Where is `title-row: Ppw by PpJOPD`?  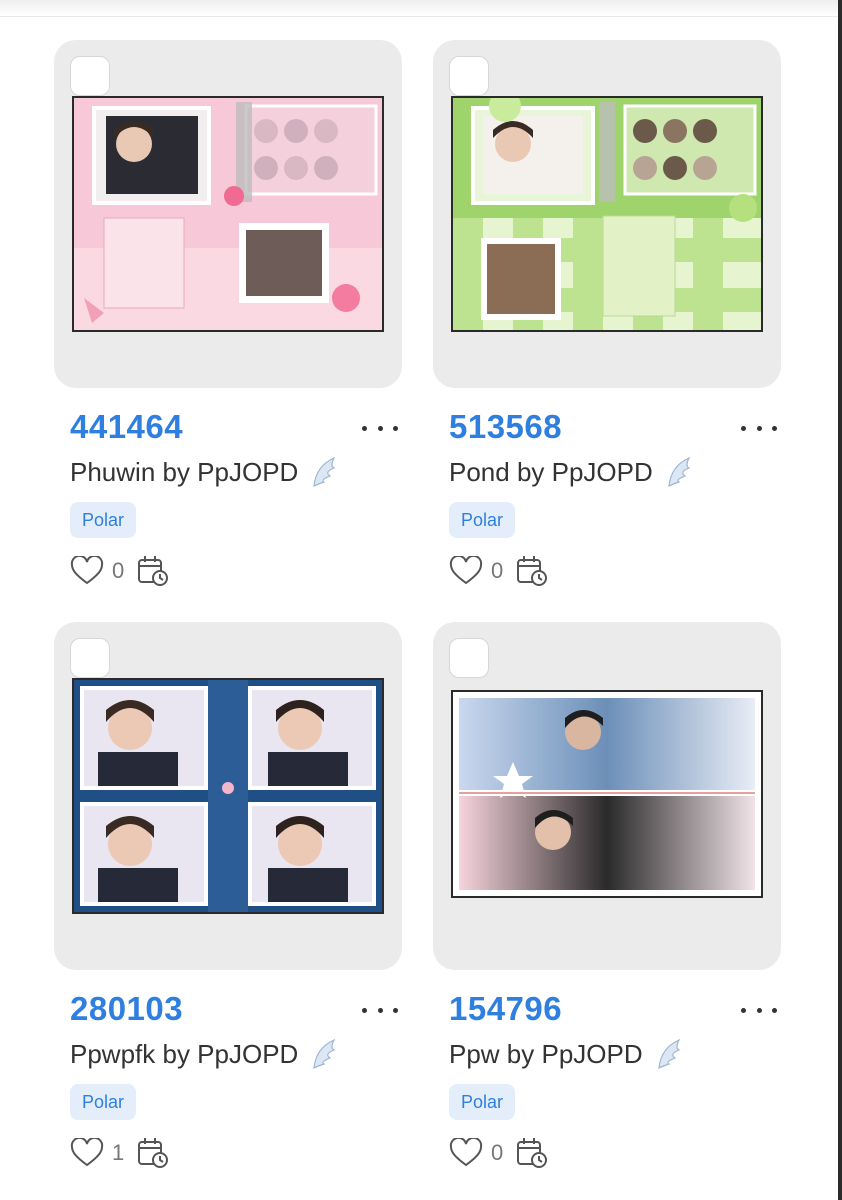
title-row: Ppw by PpJOPD is located at coordinates (566, 1054).